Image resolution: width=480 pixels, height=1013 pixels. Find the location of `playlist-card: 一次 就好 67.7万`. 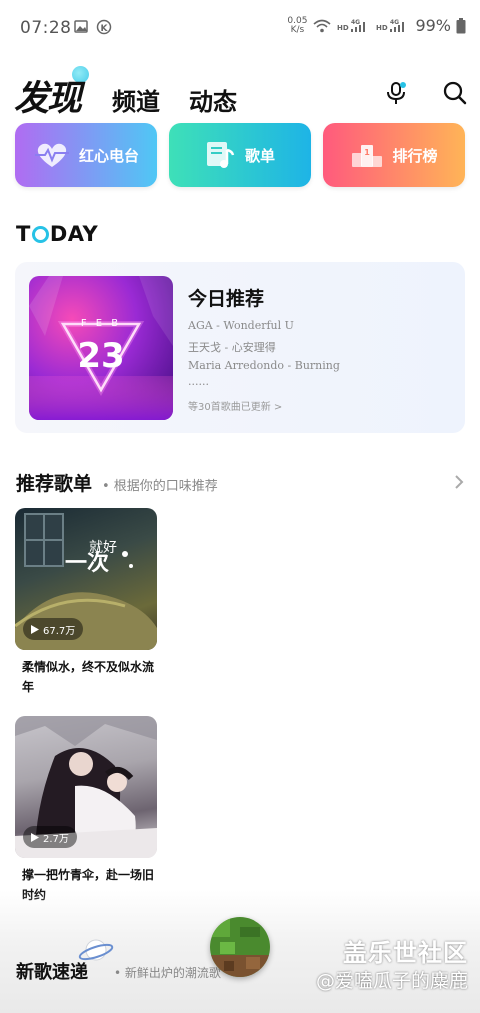

playlist-card: 一次 就好 67.7万 is located at coordinates (86, 579).